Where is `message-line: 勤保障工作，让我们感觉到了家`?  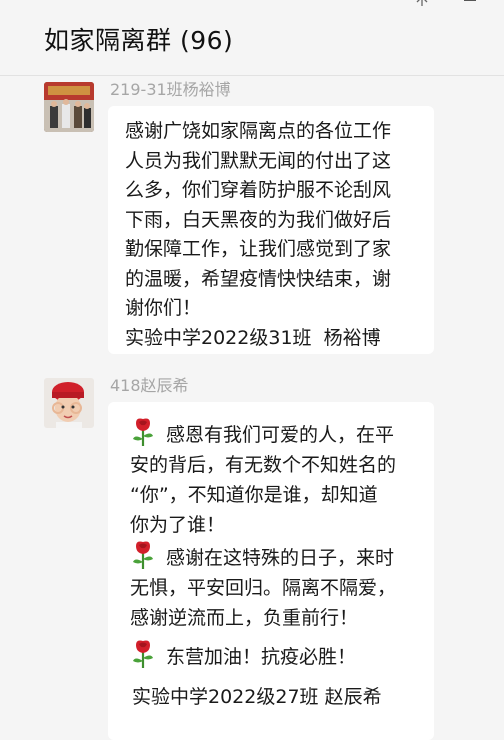 message-line: 勤保障工作，让我们感觉到了家 is located at coordinates (258, 249).